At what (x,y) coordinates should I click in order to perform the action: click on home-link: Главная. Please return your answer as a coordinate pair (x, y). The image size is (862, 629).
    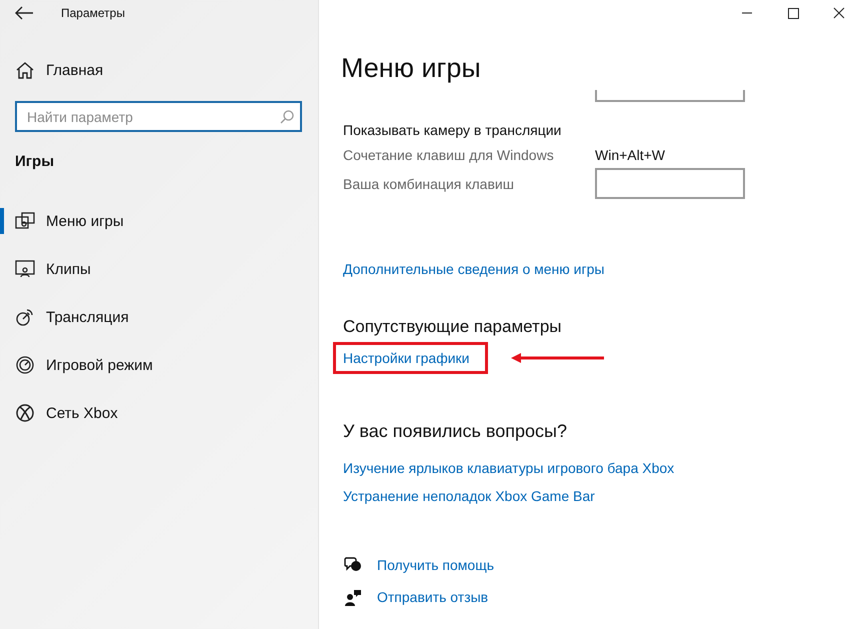
    Looking at the image, I should click on (75, 70).